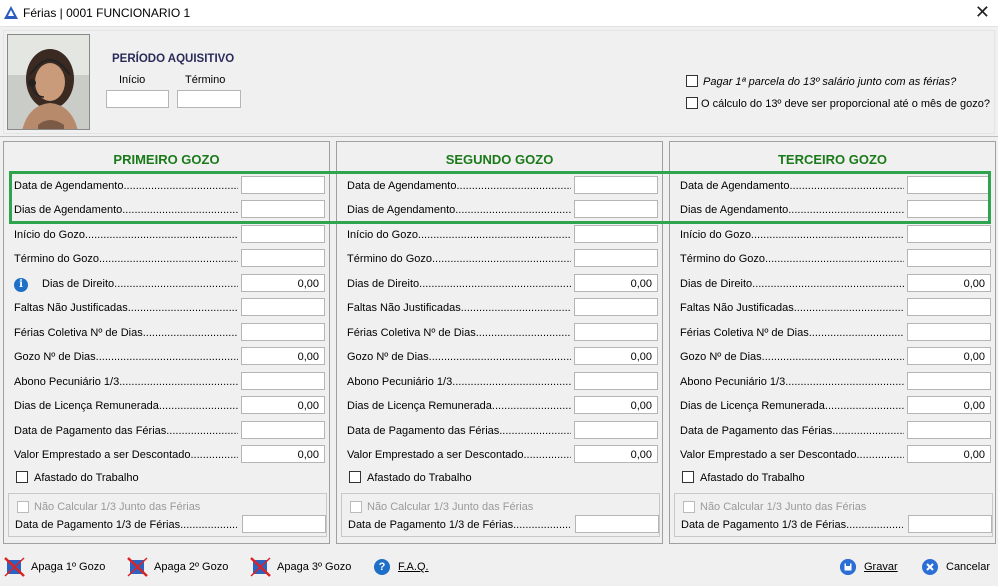 Image resolution: width=998 pixels, height=586 pixels. I want to click on panel-title: PRIMEIRO GOZO, so click(166, 159).